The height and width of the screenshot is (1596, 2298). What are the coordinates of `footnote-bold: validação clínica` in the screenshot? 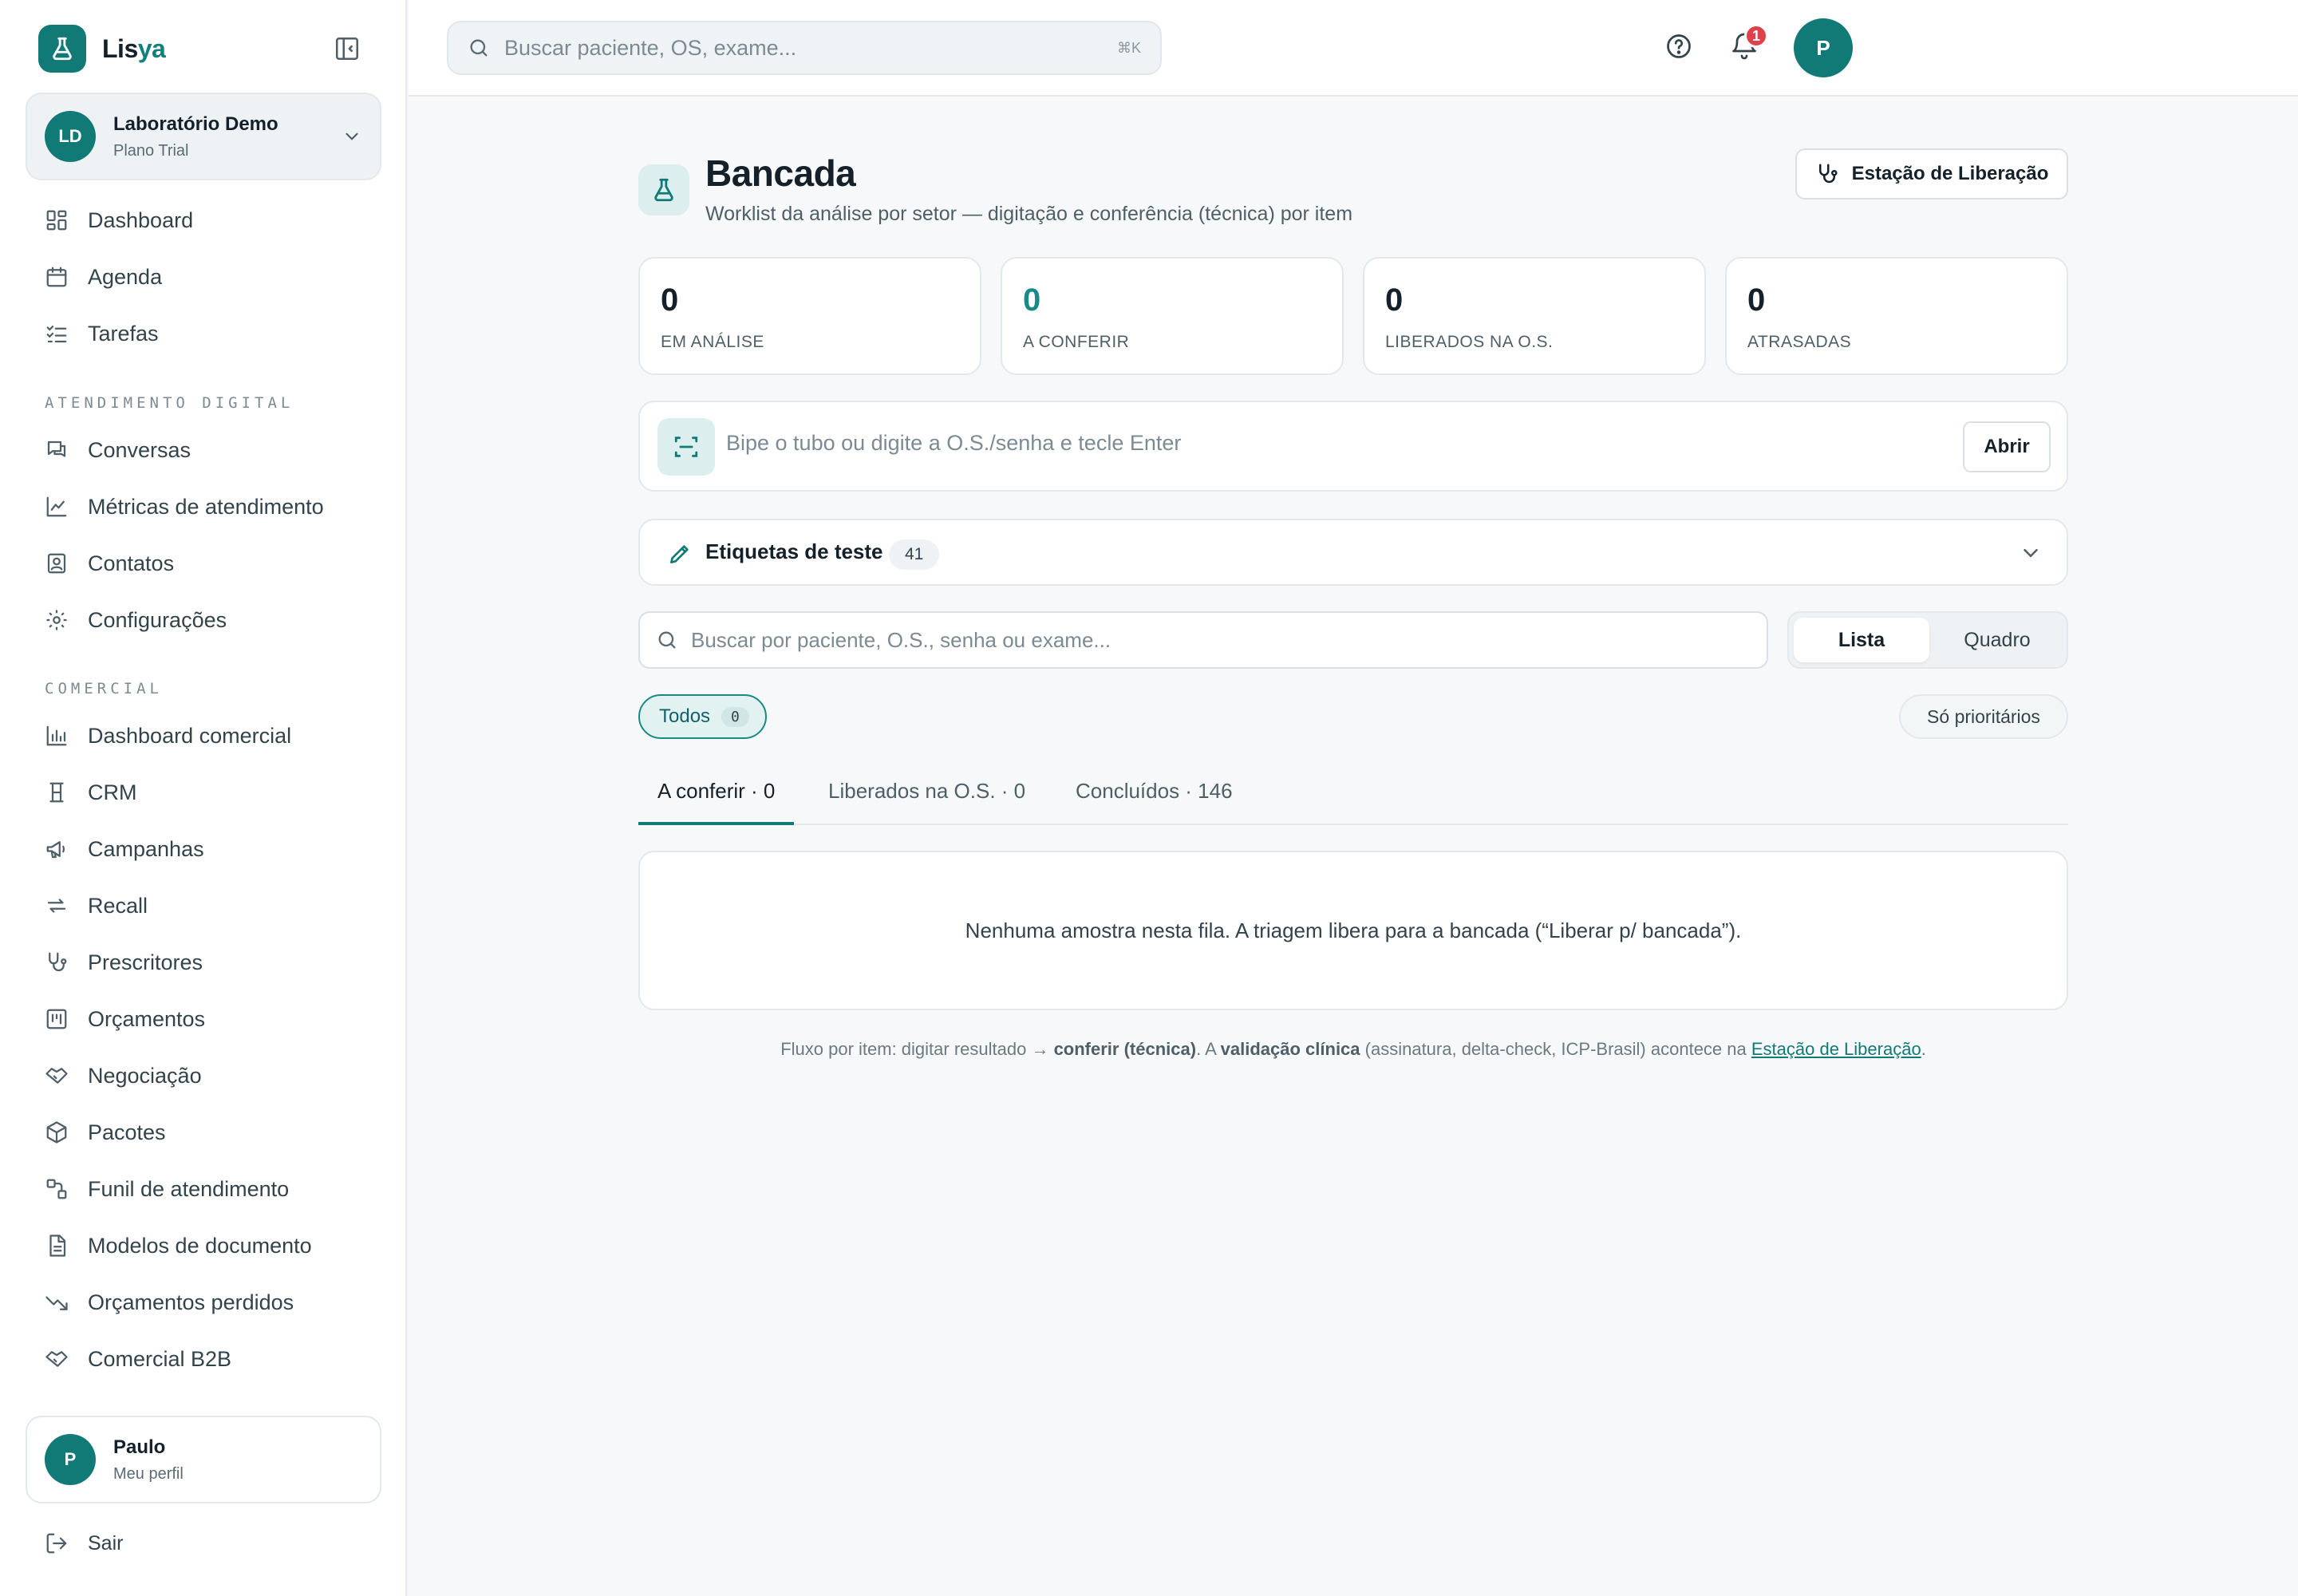 It's located at (1290, 1049).